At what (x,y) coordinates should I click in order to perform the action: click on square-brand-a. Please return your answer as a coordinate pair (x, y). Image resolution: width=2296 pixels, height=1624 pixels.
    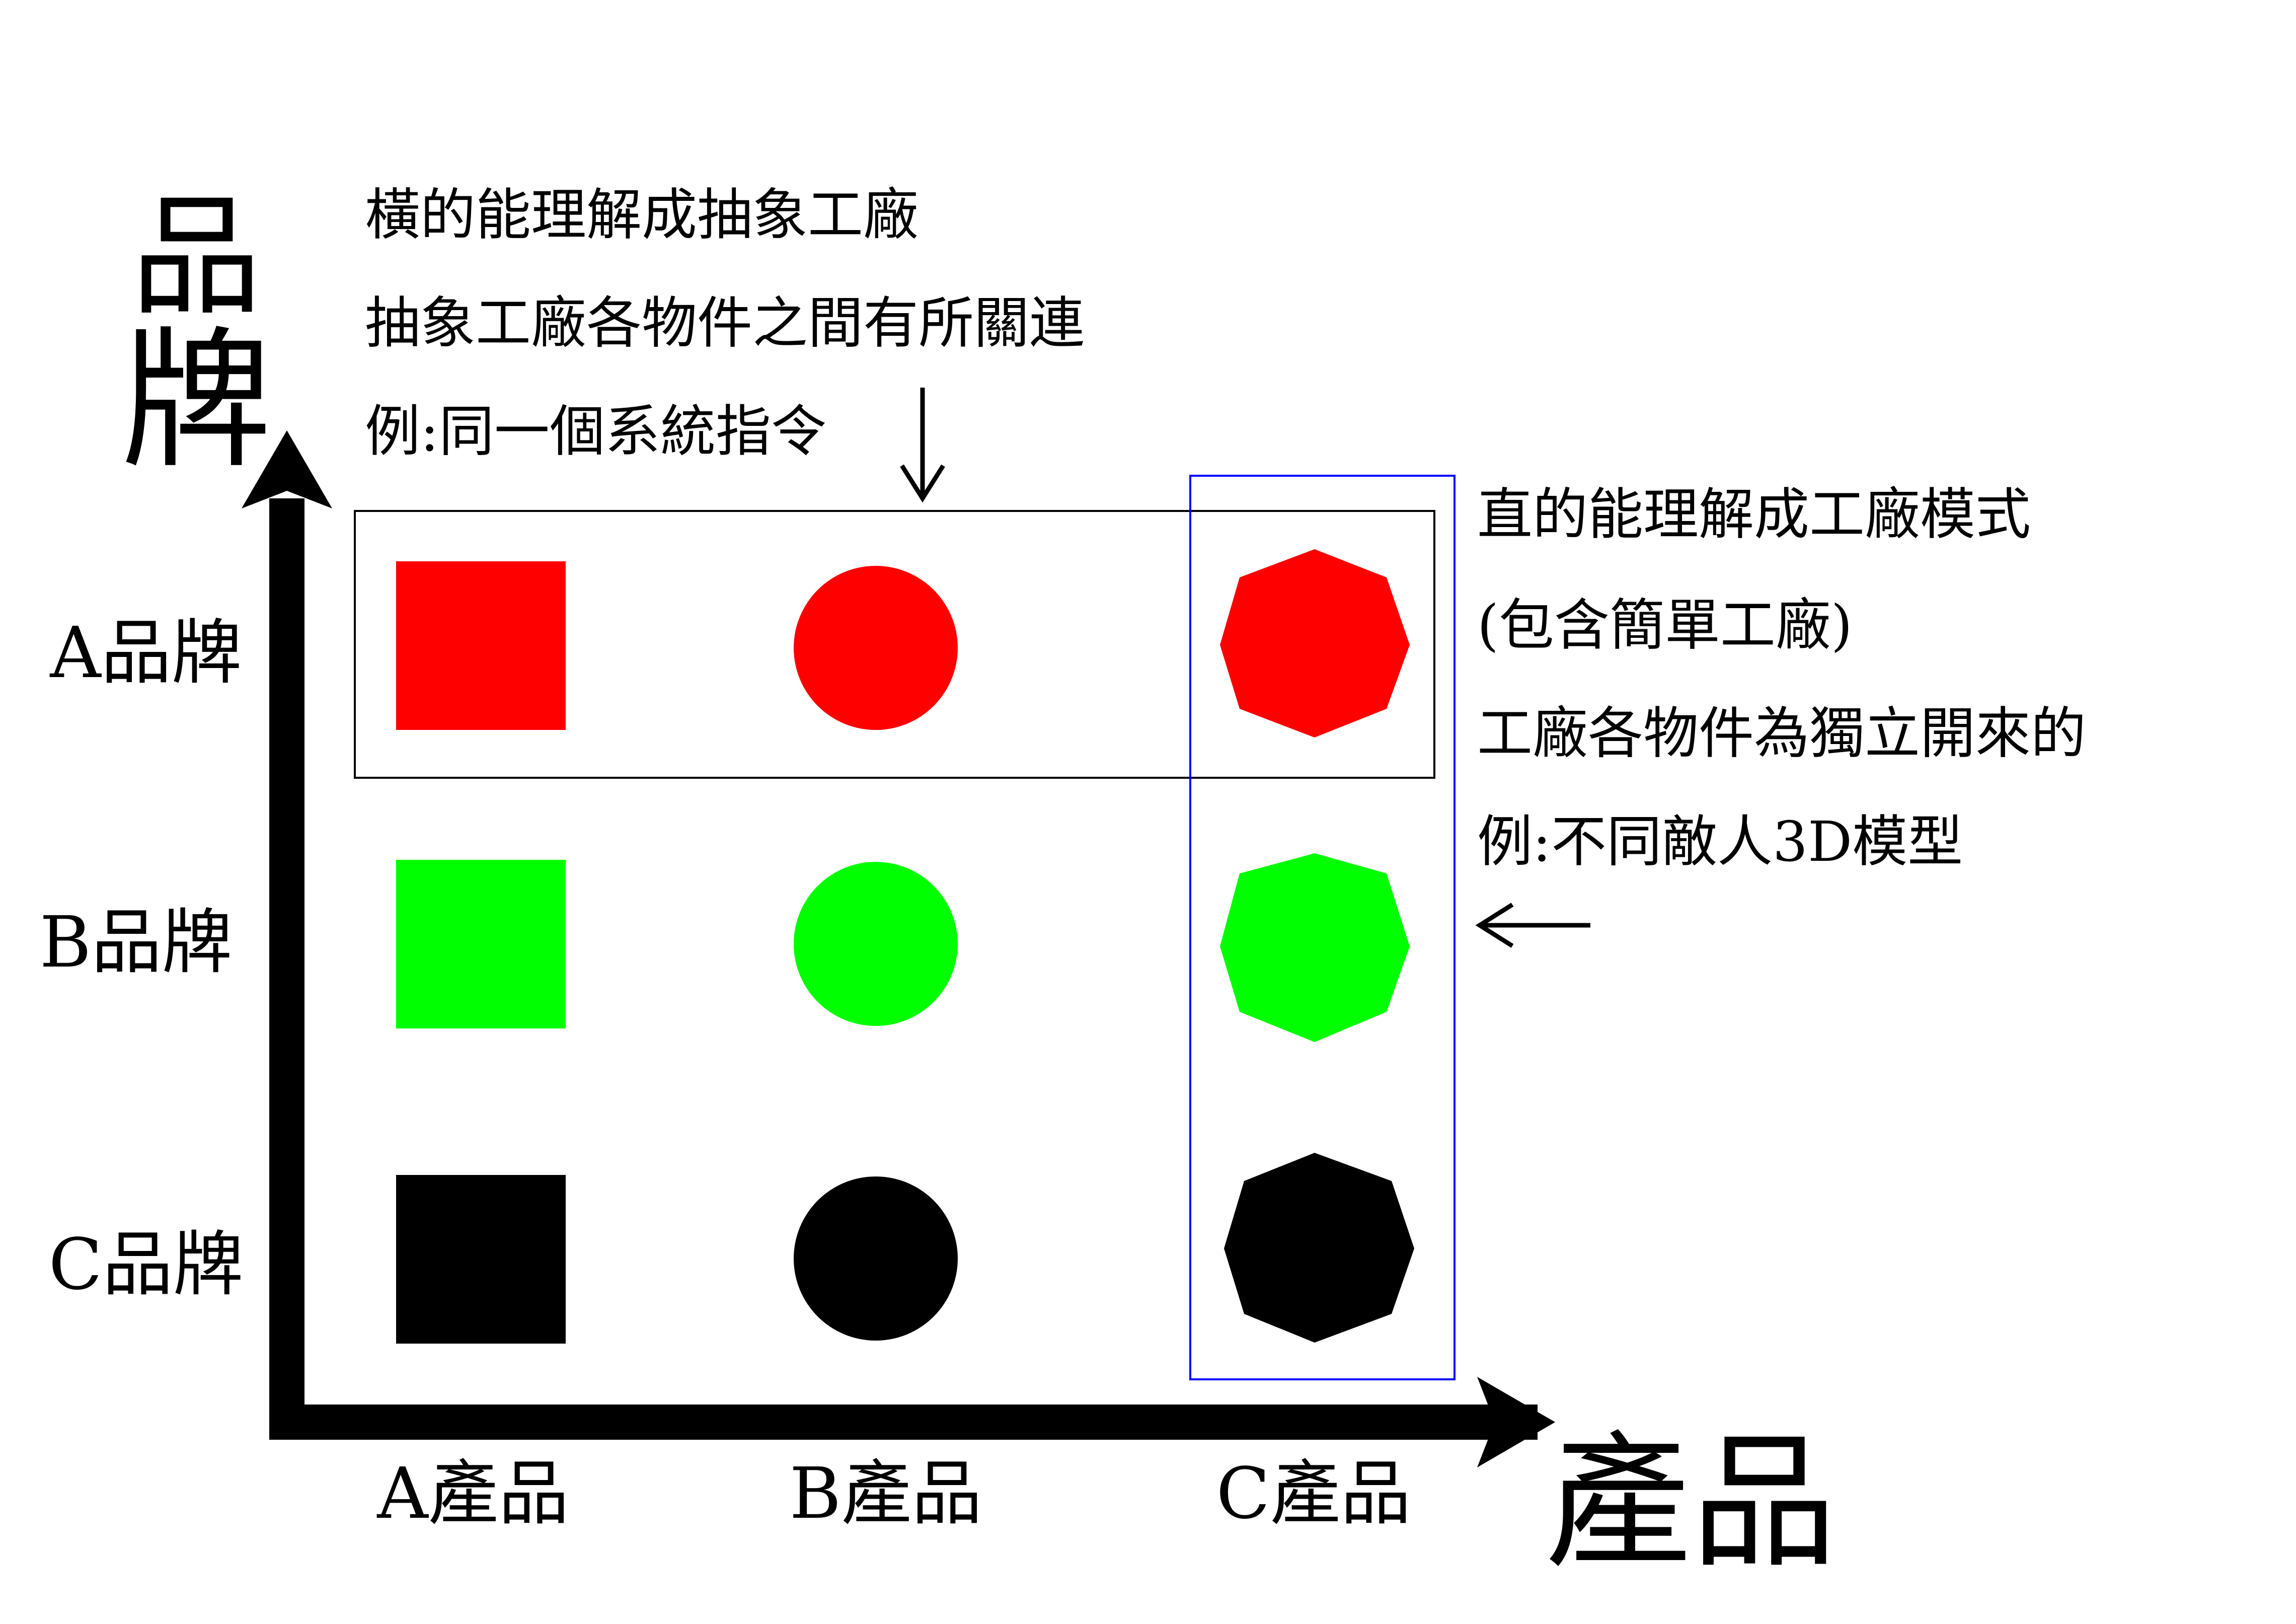
    Looking at the image, I should click on (481, 645).